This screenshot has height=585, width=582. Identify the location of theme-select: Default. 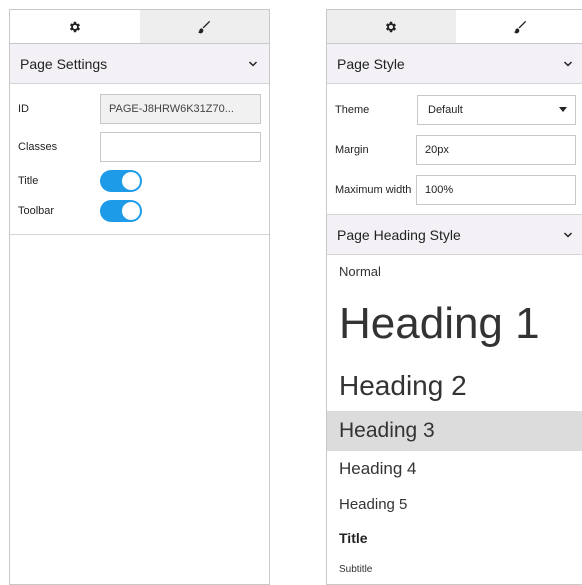
(496, 110).